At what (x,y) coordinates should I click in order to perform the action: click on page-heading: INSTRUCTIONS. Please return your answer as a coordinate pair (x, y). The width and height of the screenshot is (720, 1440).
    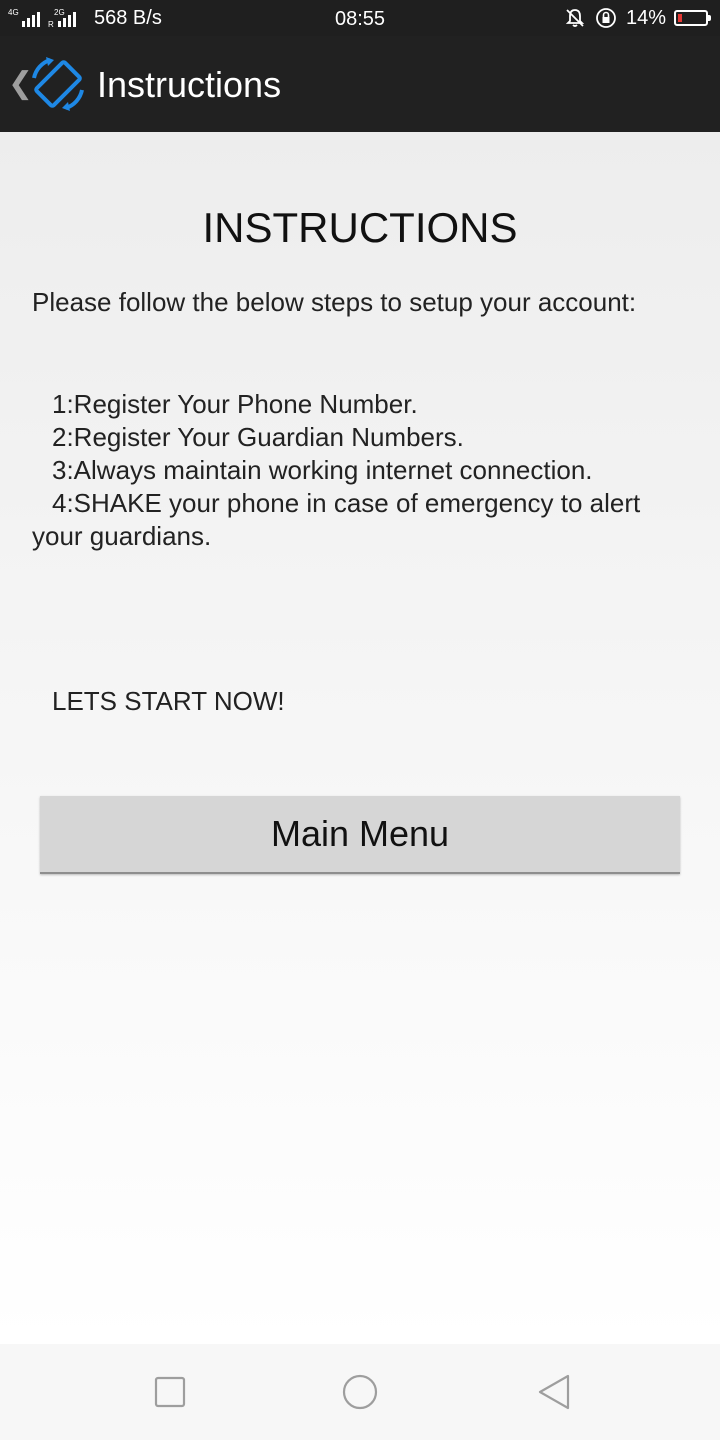
    Looking at the image, I should click on (360, 227).